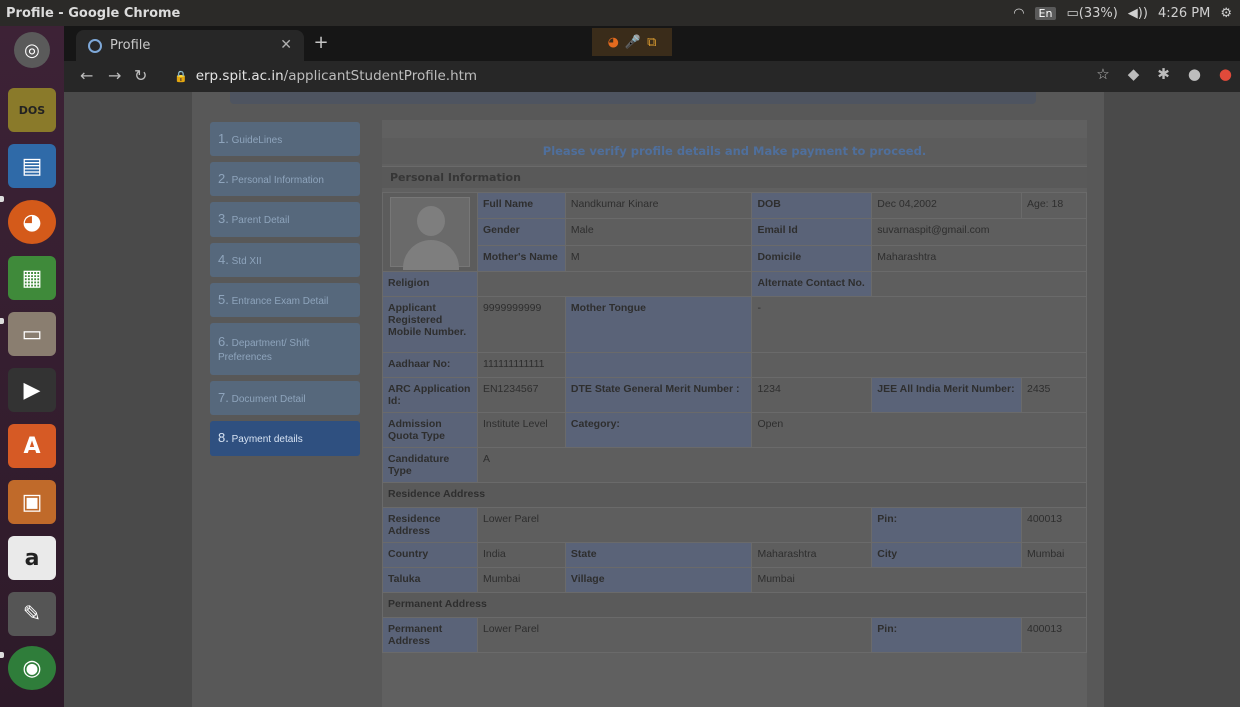 The image size is (1240, 707). I want to click on bookmark-star-icon: ☆, so click(1102, 74).